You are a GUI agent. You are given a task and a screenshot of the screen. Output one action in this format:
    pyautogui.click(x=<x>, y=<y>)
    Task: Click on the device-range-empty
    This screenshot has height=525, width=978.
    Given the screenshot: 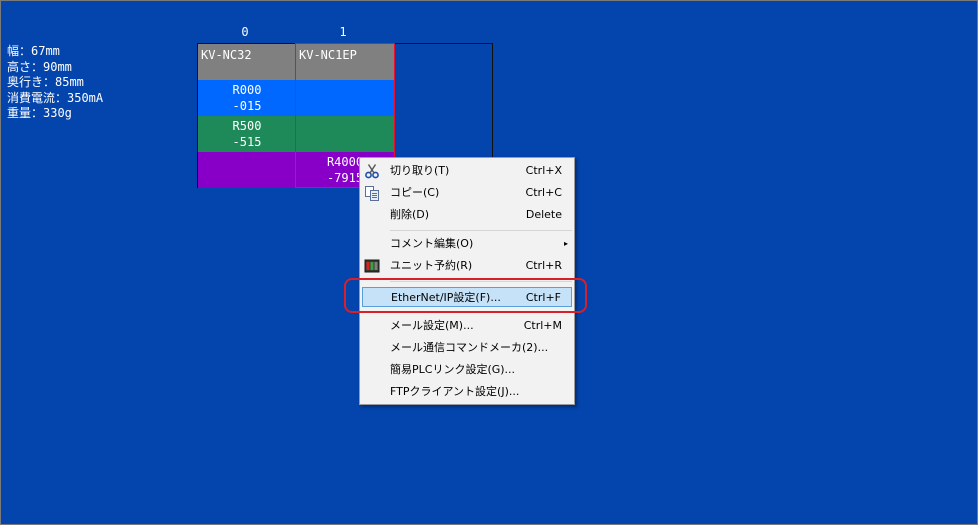 What is the action you would take?
    pyautogui.click(x=247, y=170)
    